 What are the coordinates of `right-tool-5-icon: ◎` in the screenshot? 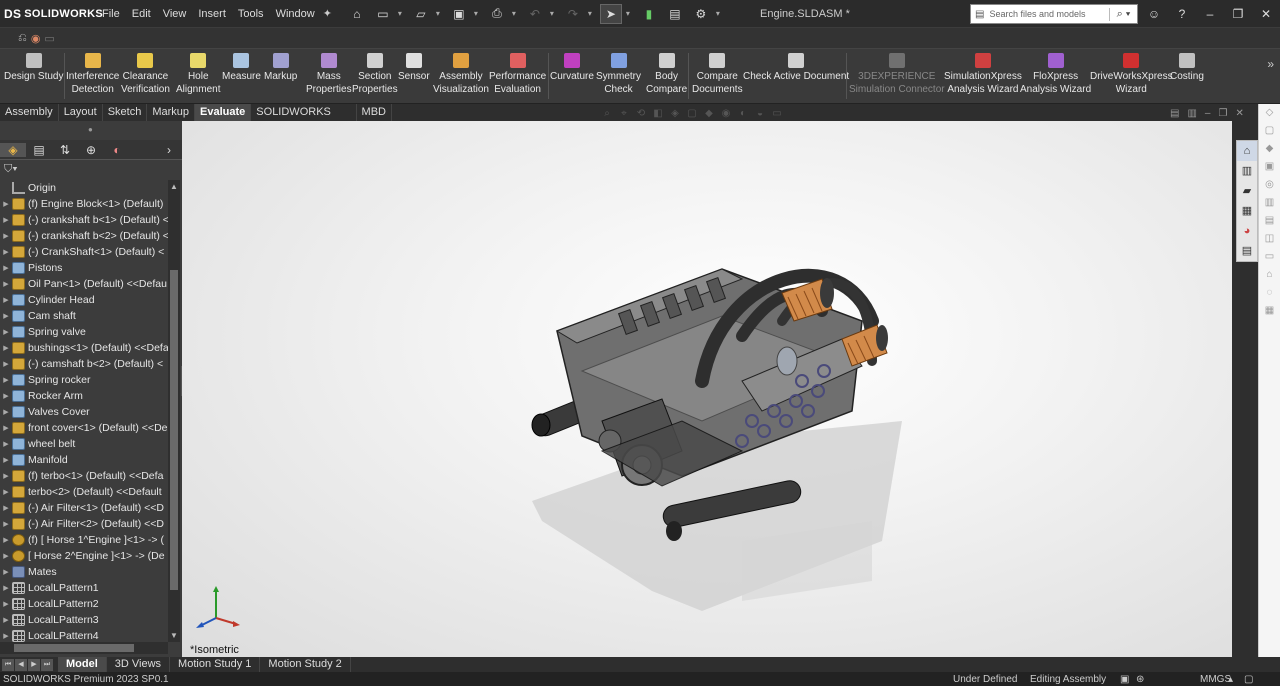 It's located at (1269, 185).